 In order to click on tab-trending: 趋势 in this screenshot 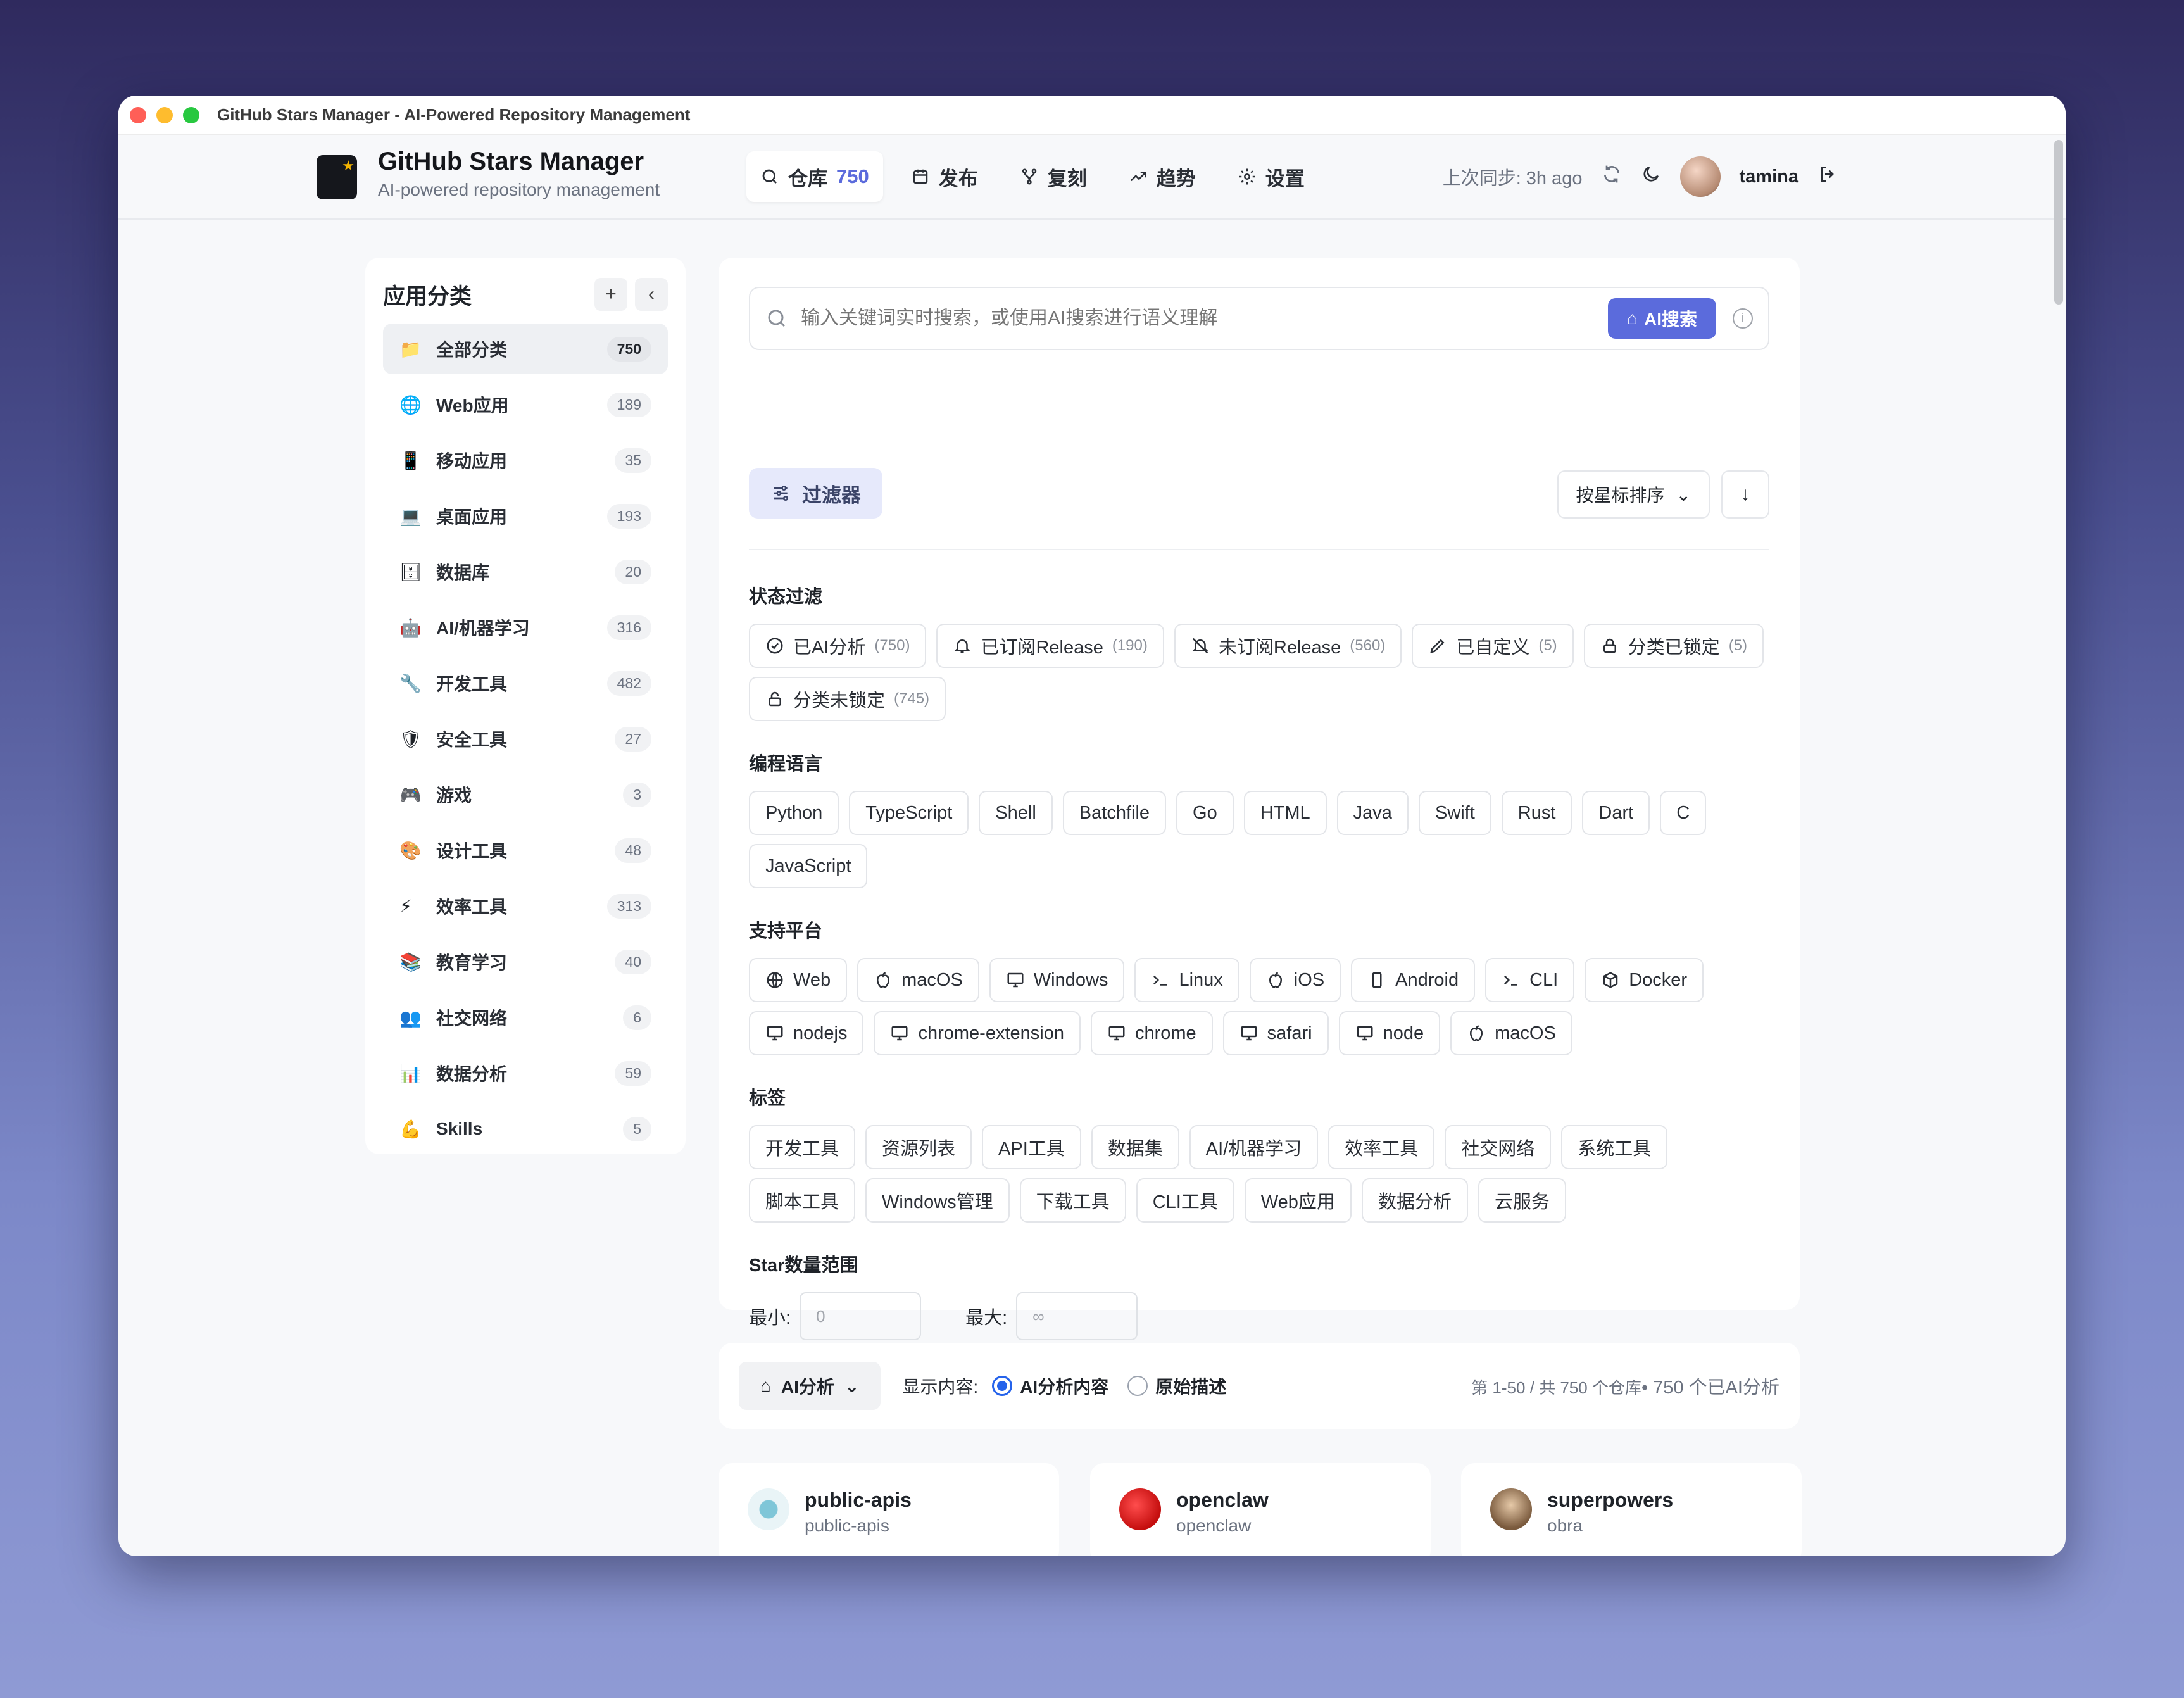, I will do `click(1162, 176)`.